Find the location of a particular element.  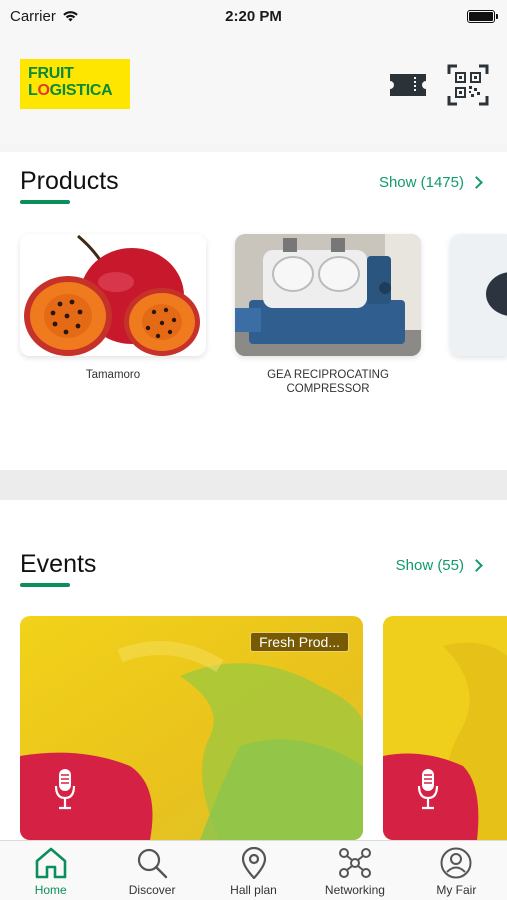

products-title: Products is located at coordinates (69, 181).